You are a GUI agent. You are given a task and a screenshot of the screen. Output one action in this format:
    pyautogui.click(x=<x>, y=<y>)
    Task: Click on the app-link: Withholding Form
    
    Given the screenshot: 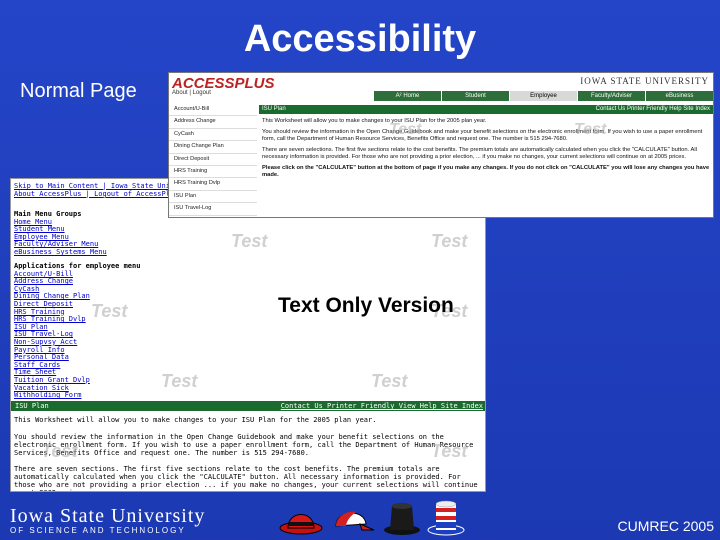 What is the action you would take?
    pyautogui.click(x=77, y=395)
    